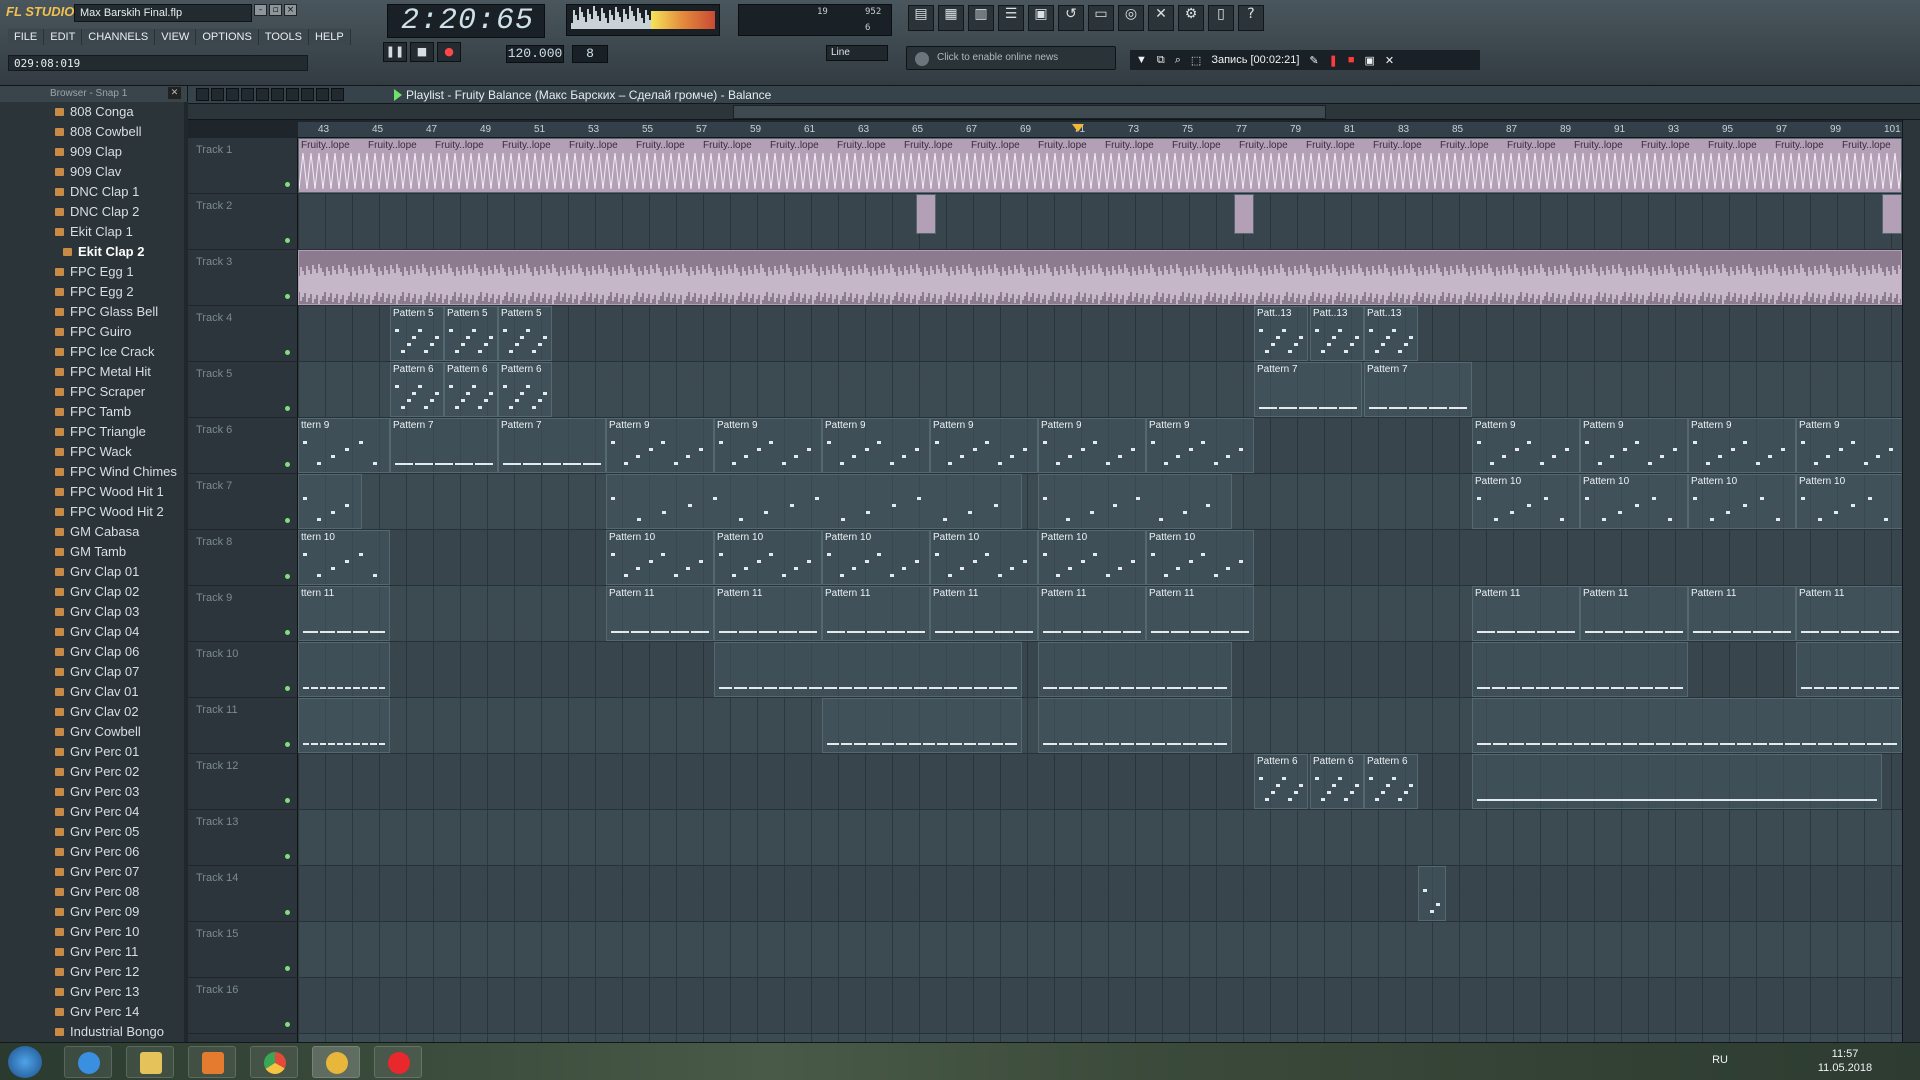  I want to click on song-time-display: 2:20:65, so click(466, 21).